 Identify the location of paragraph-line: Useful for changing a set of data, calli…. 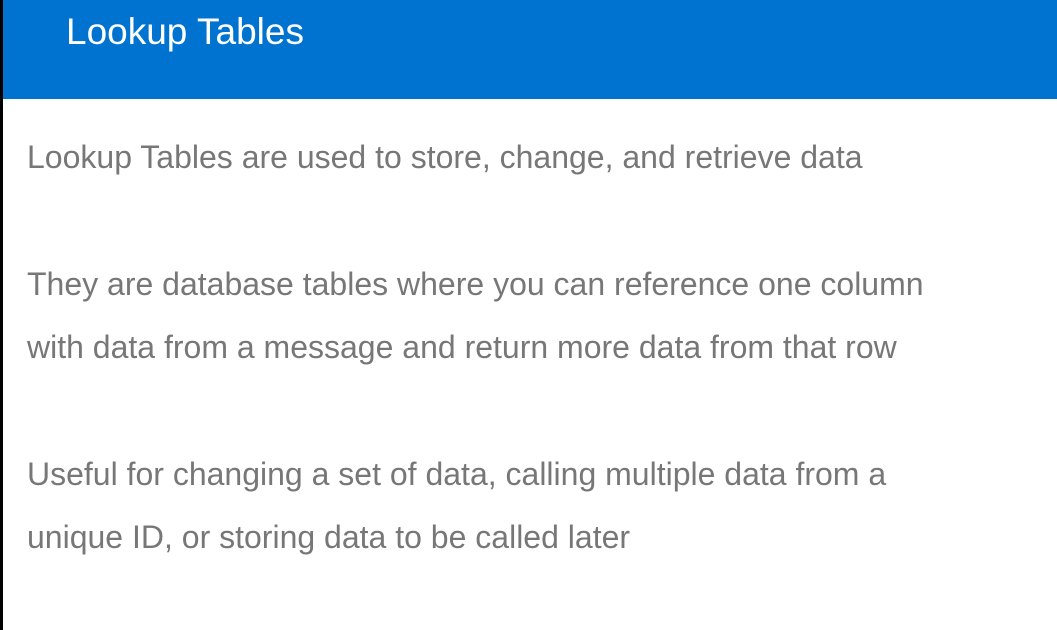
(457, 474).